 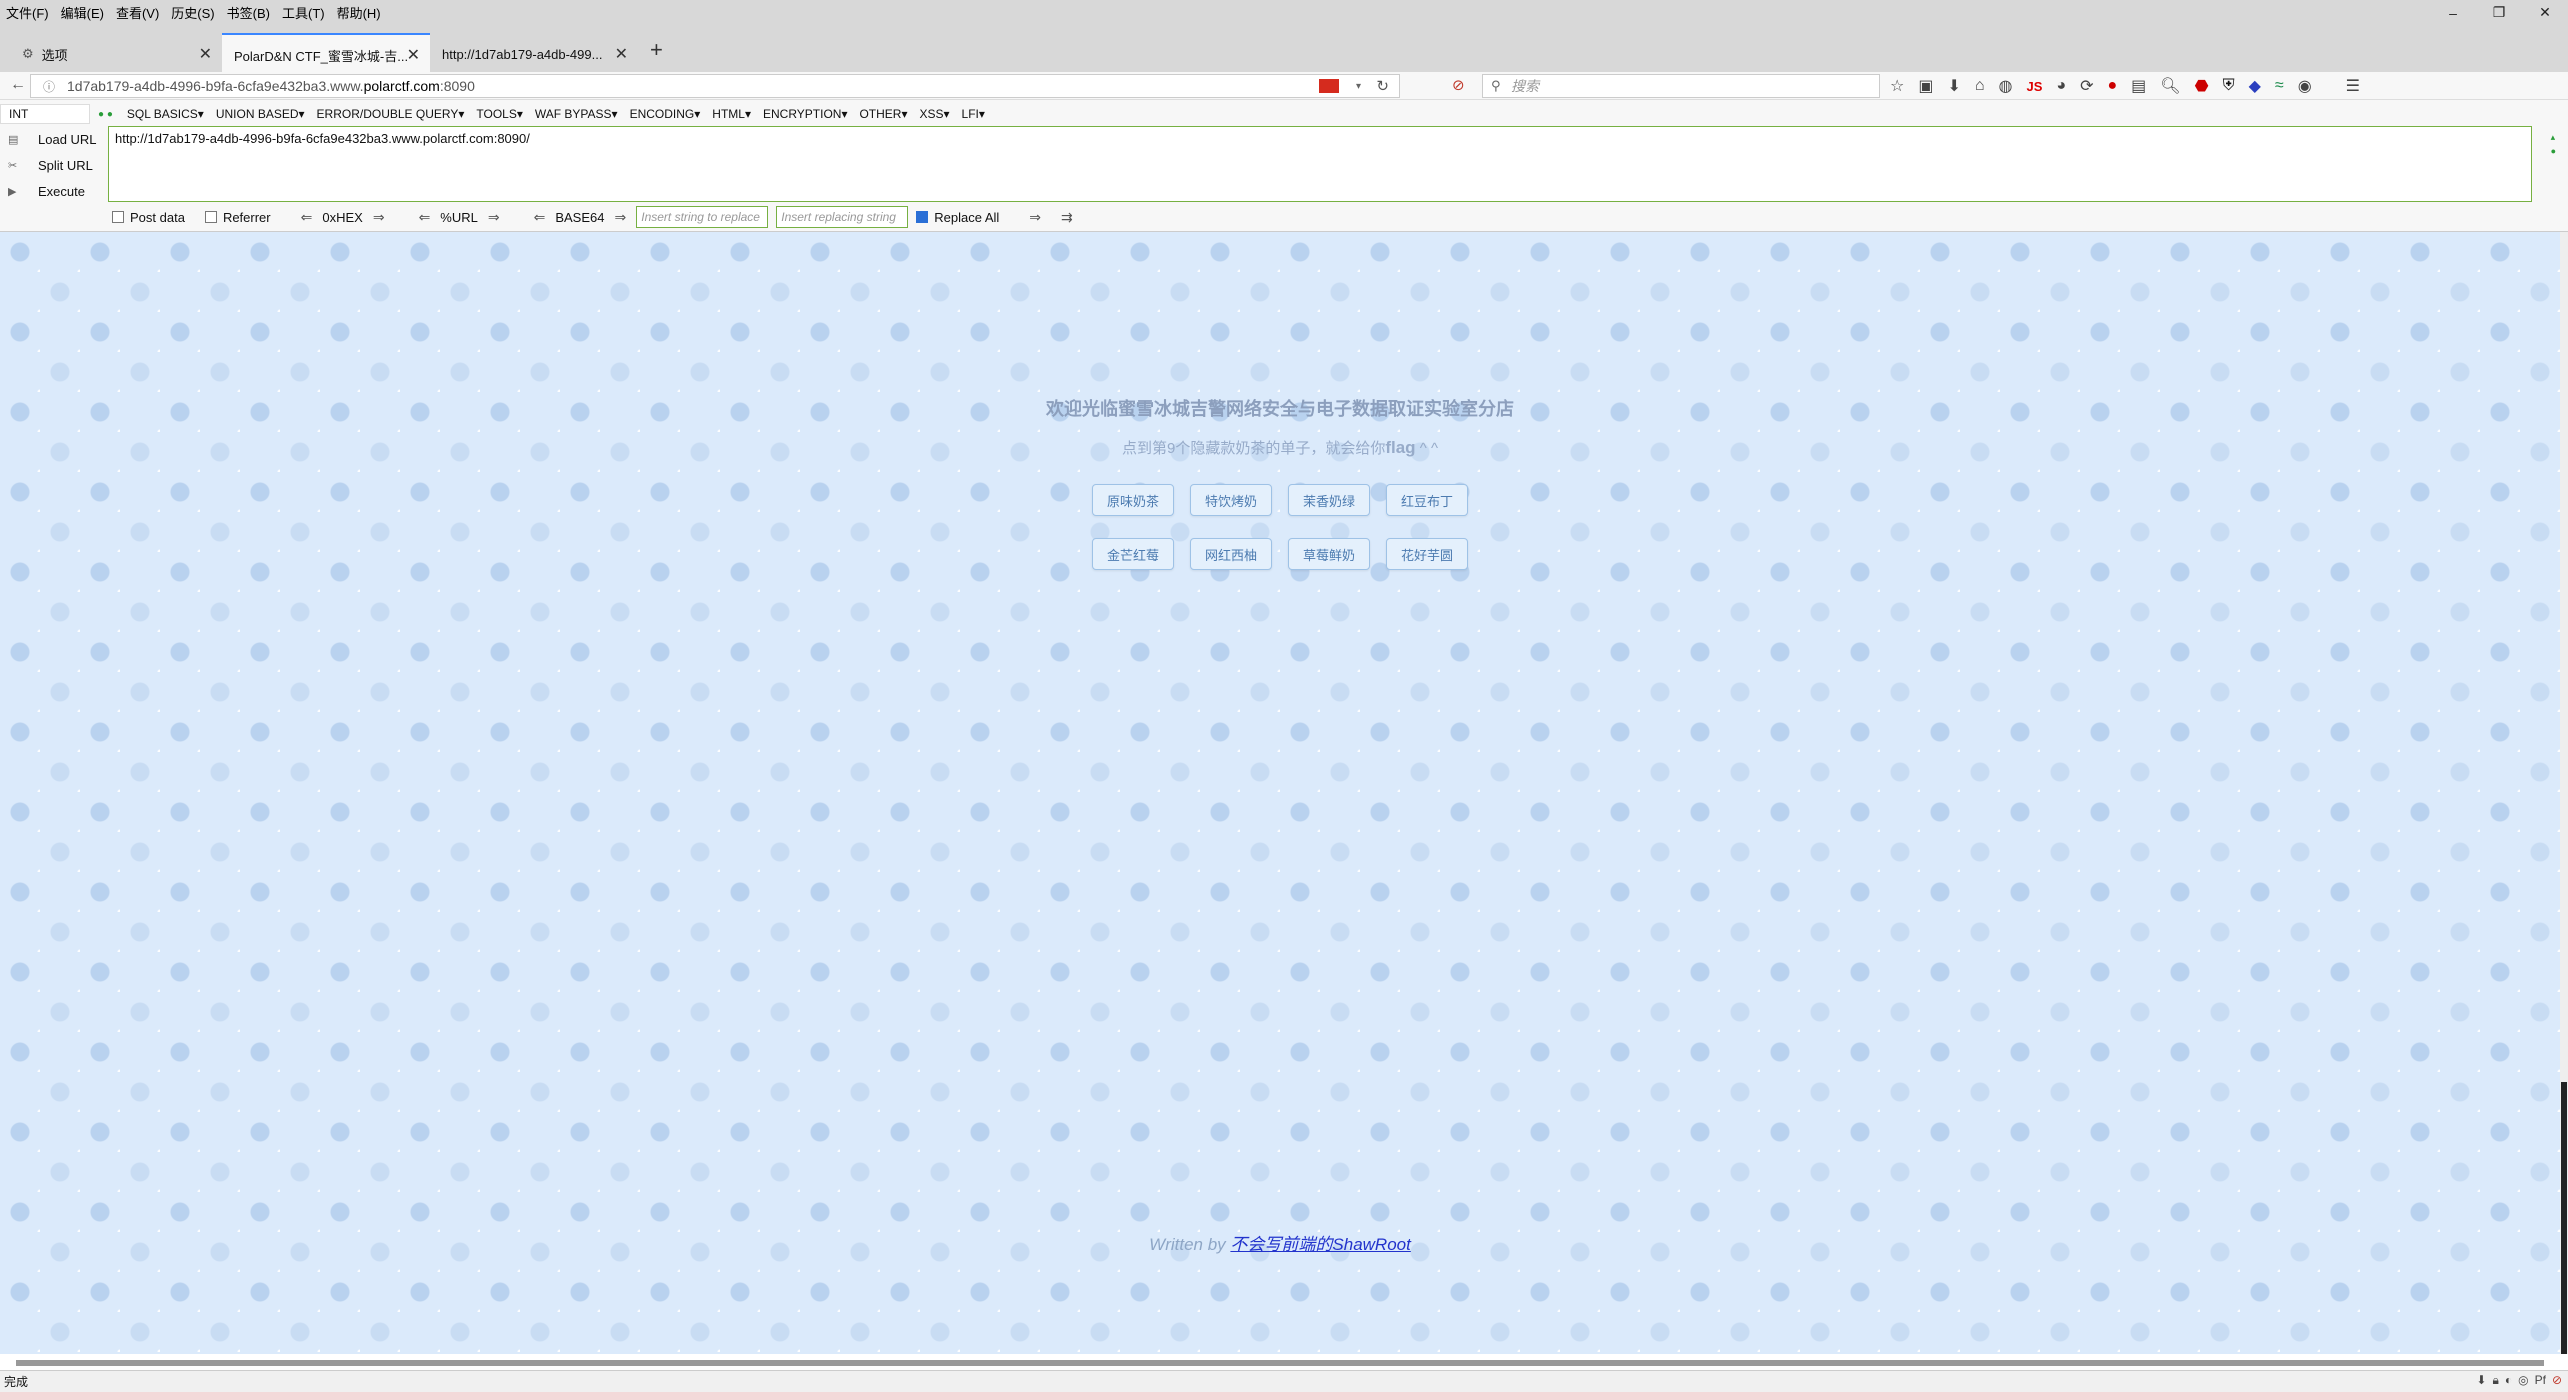 I want to click on globe-icon: ◍, so click(x=2006, y=86).